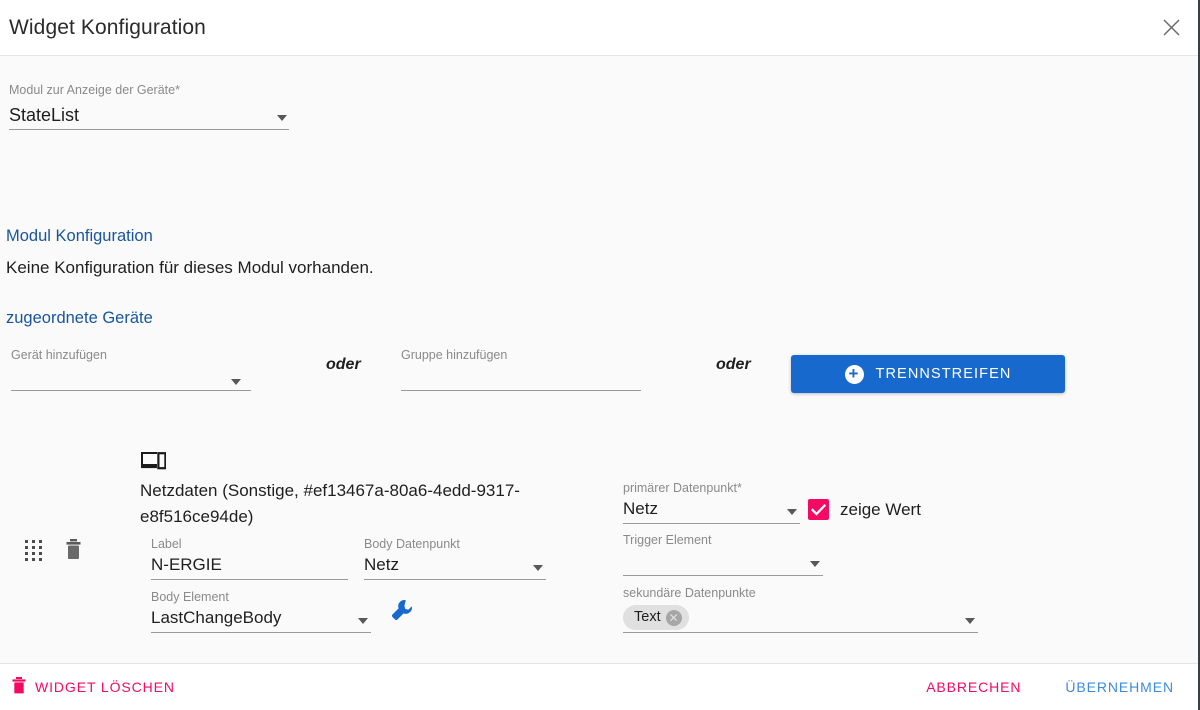 This screenshot has height=710, width=1200. Describe the element at coordinates (79, 318) in the screenshot. I see `section-title-zugeordnete-geraete: zugeordnete Geräte` at that location.